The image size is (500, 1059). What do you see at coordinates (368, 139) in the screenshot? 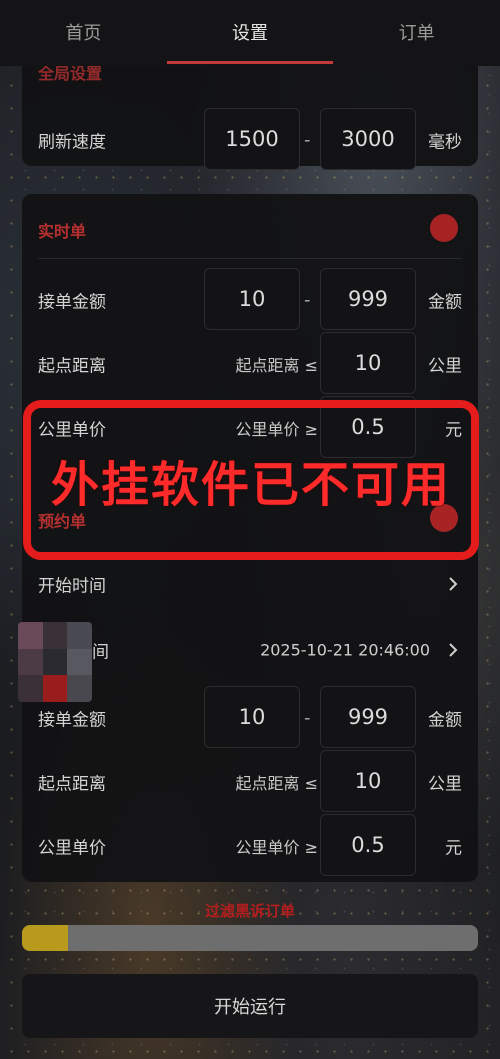
I see `refresh-max-input: 3000` at bounding box center [368, 139].